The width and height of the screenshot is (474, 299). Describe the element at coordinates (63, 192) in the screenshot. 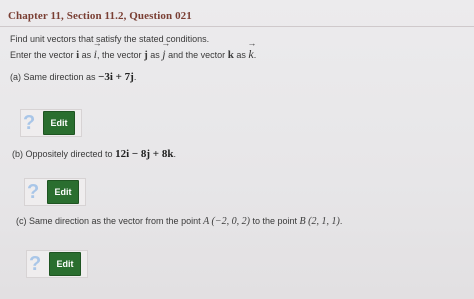

I see `part-b-edit-button: Edit` at that location.